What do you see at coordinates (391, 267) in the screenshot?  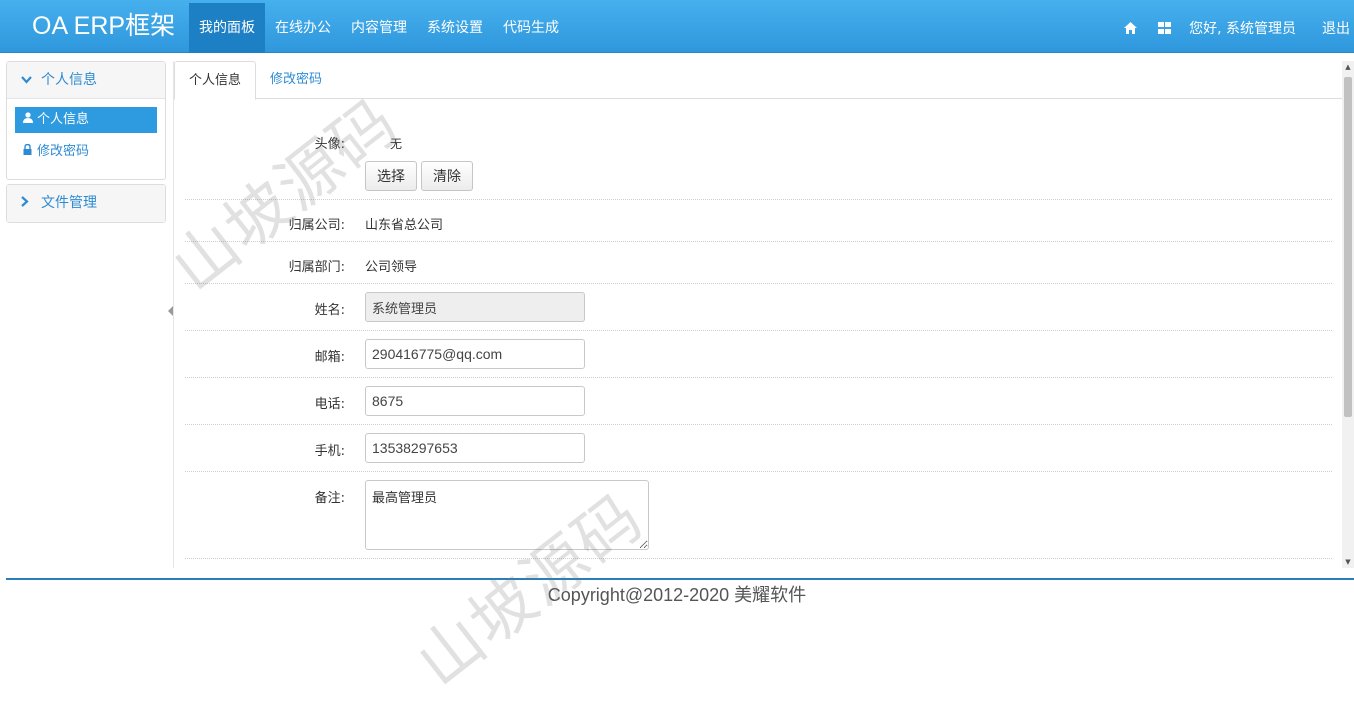 I see `department-value: 公司领导` at bounding box center [391, 267].